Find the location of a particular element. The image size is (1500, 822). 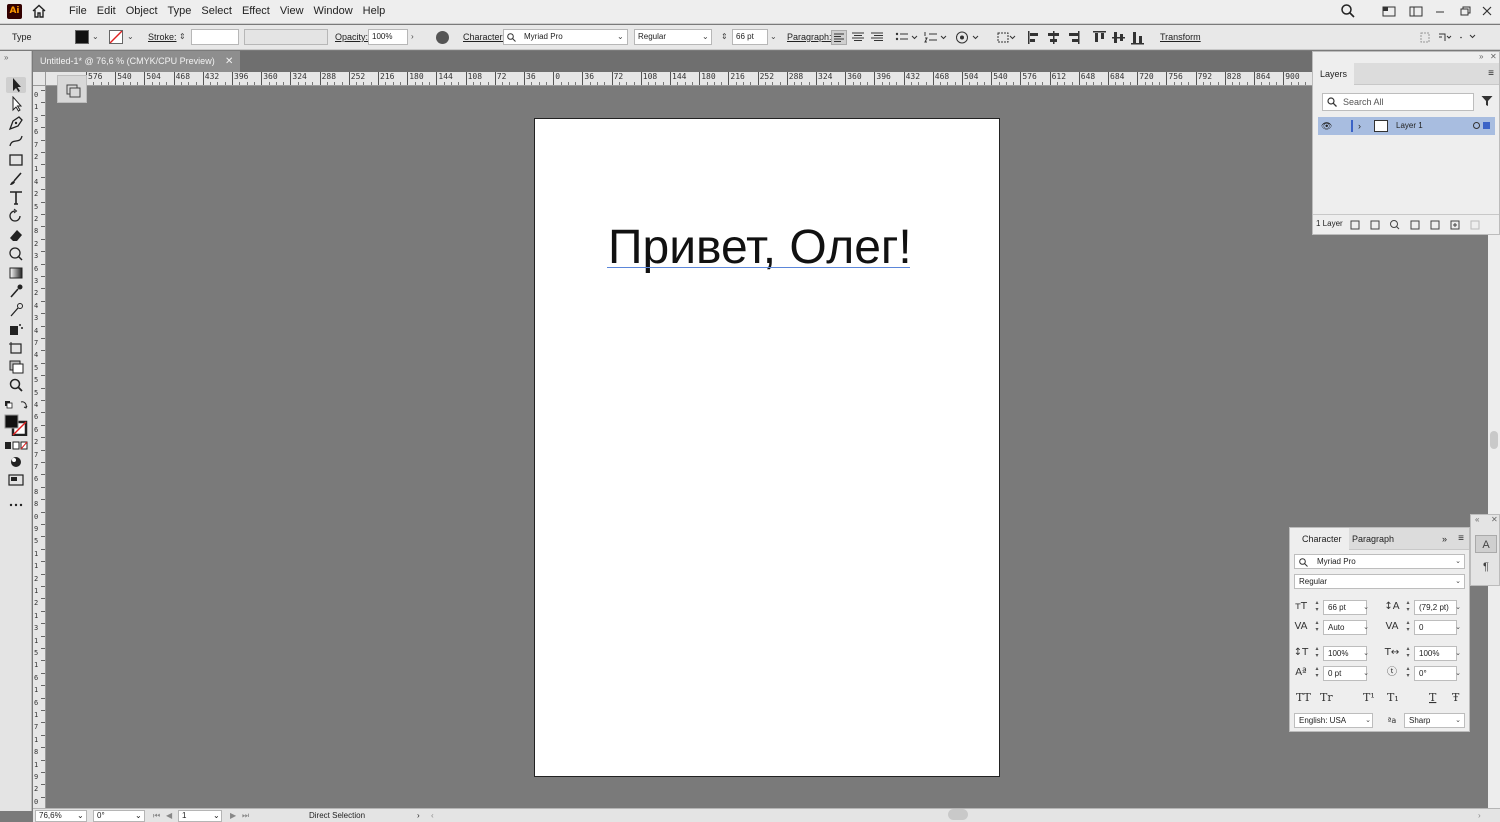

align-center-icon is located at coordinates (858, 37).